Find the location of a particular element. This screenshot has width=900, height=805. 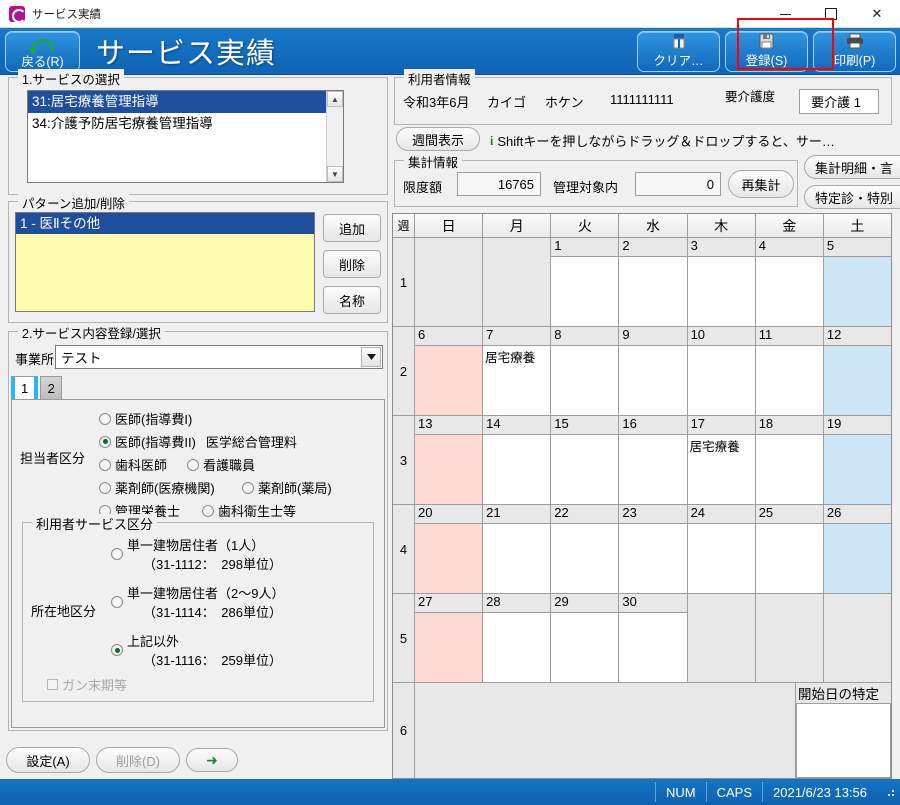

list-item: 34:介護予防居宅療養管理指導 is located at coordinates (185, 124).